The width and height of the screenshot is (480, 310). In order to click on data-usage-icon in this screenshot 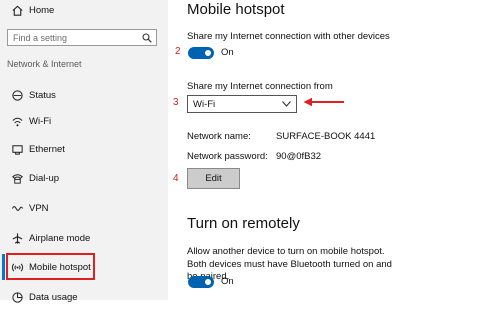, I will do `click(17, 297)`.